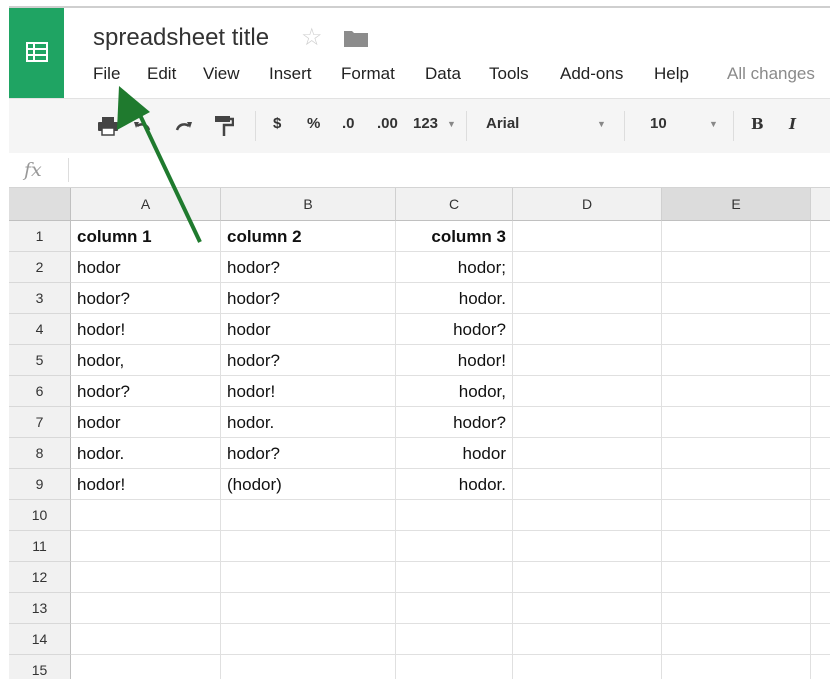 The height and width of the screenshot is (679, 830). I want to click on row-header: 14, so click(40, 639).